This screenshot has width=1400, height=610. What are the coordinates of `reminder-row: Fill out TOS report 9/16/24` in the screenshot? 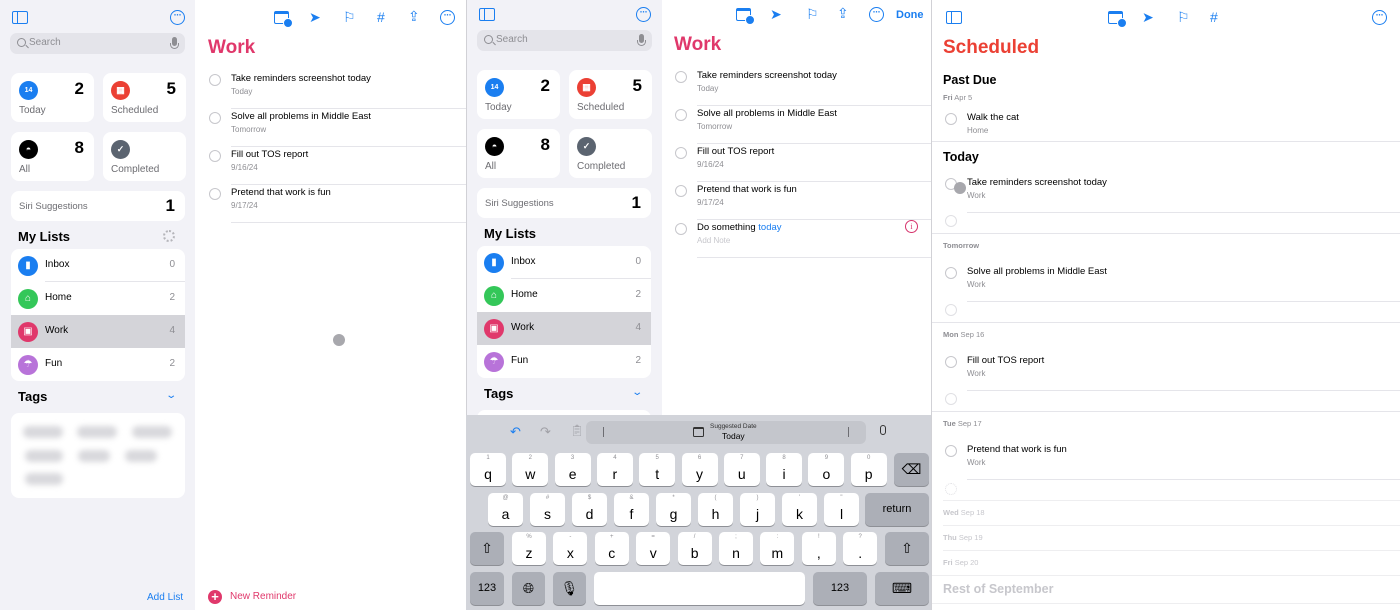 It's located at (803, 163).